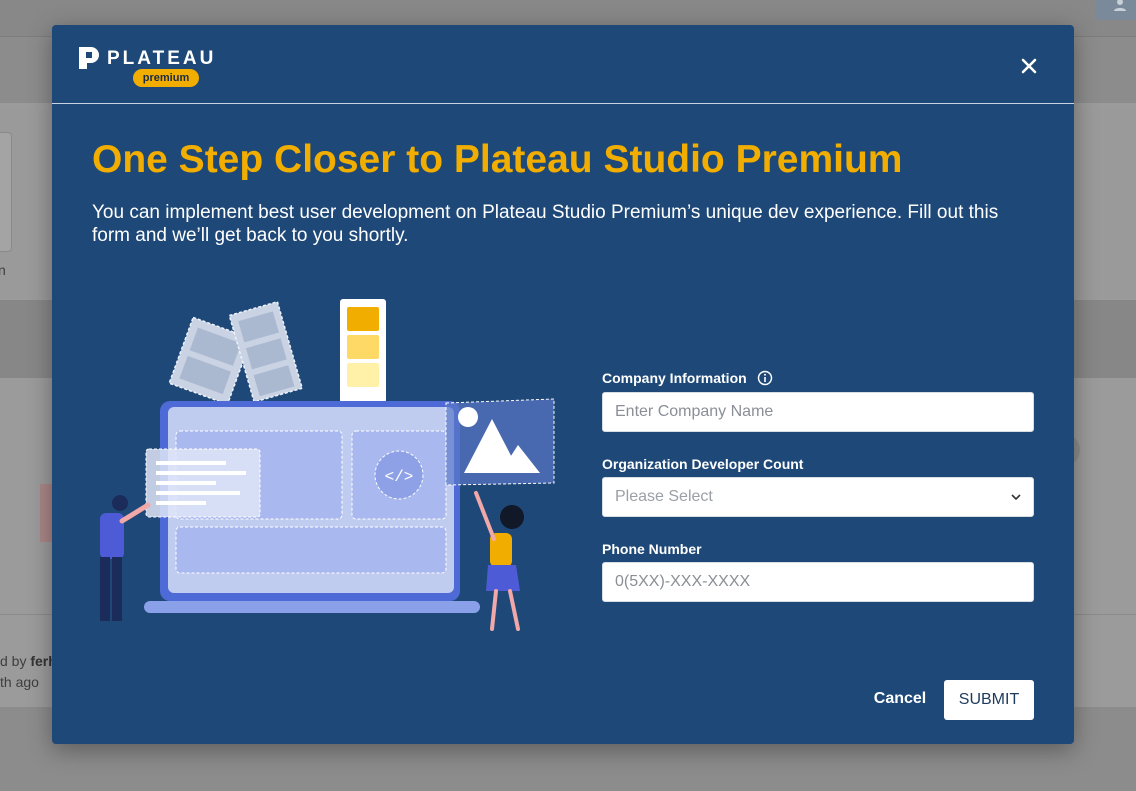 This screenshot has width=1136, height=791. I want to click on add-user-icon, so click(1120, 5).